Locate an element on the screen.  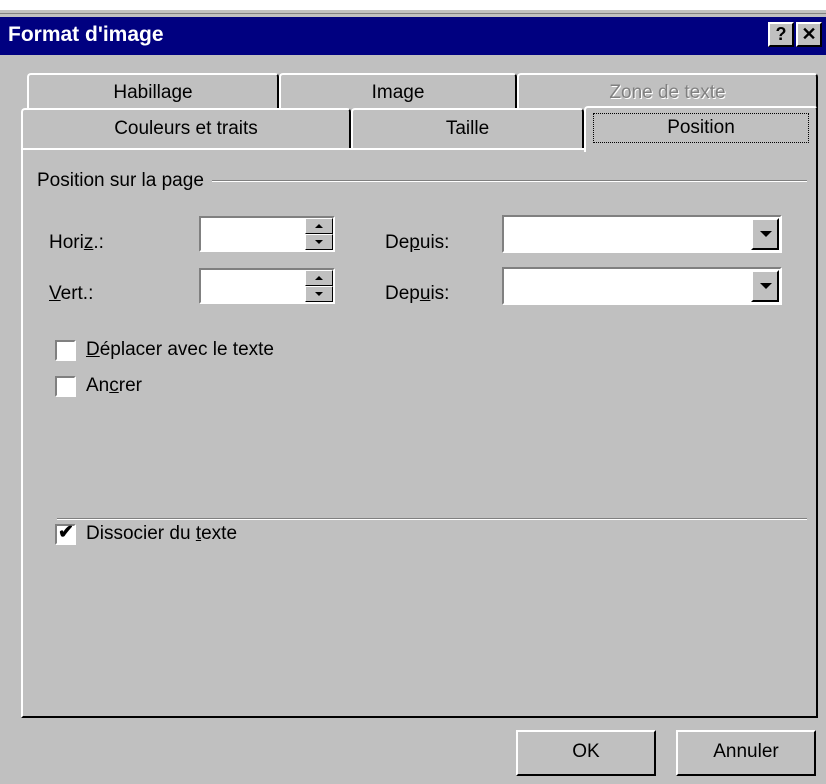
horiz-spin-up is located at coordinates (319, 226).